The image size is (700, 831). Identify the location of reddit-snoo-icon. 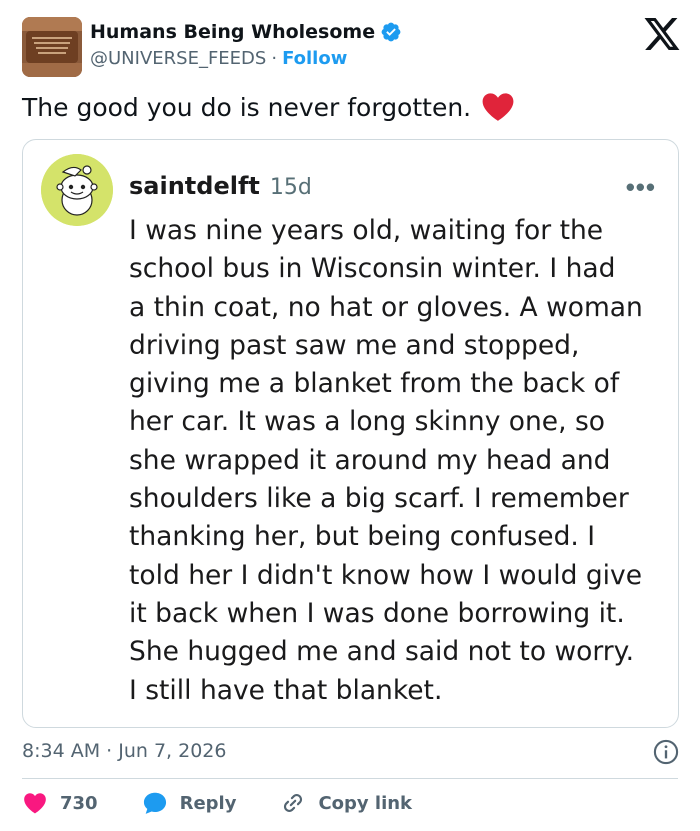
(77, 190).